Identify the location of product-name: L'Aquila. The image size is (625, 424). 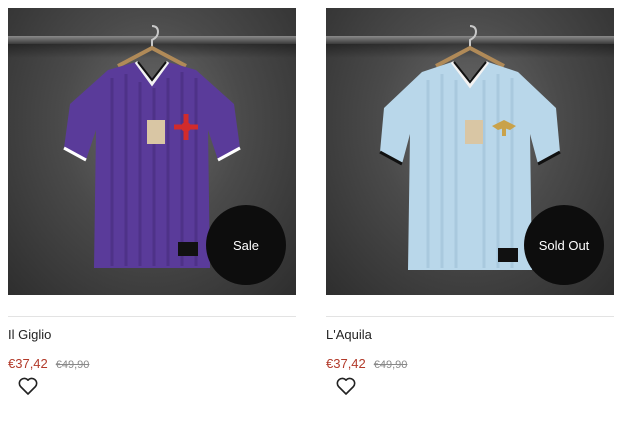
(349, 334).